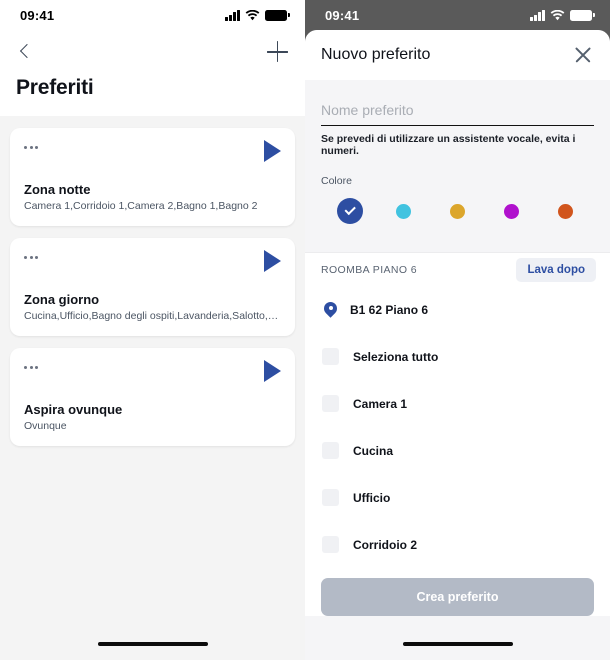  What do you see at coordinates (26, 52) in the screenshot?
I see `back-button` at bounding box center [26, 52].